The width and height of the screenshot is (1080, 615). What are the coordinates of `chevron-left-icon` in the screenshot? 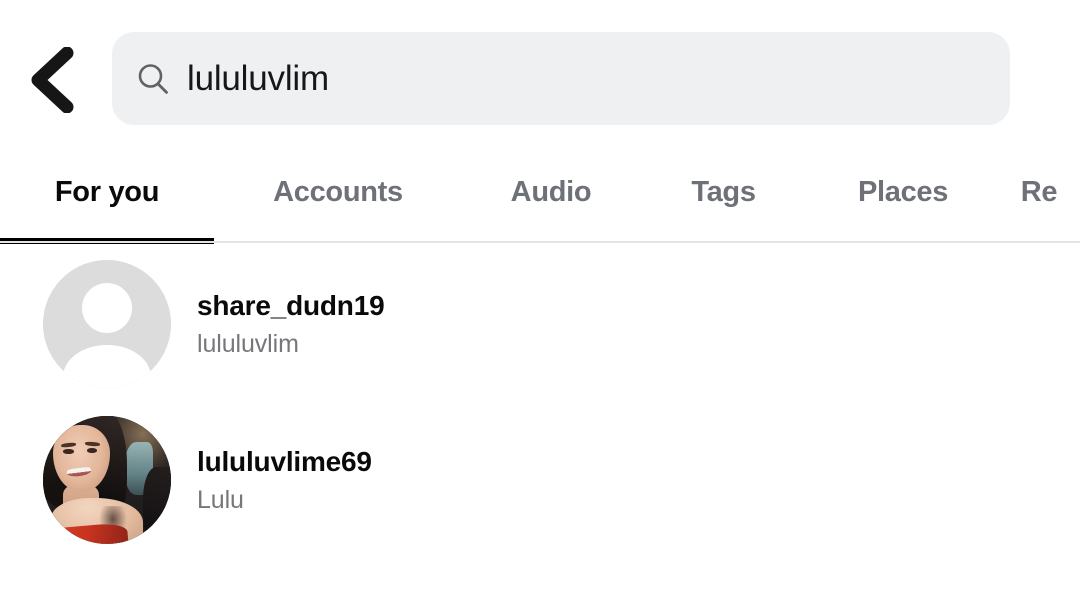 It's located at (51, 80).